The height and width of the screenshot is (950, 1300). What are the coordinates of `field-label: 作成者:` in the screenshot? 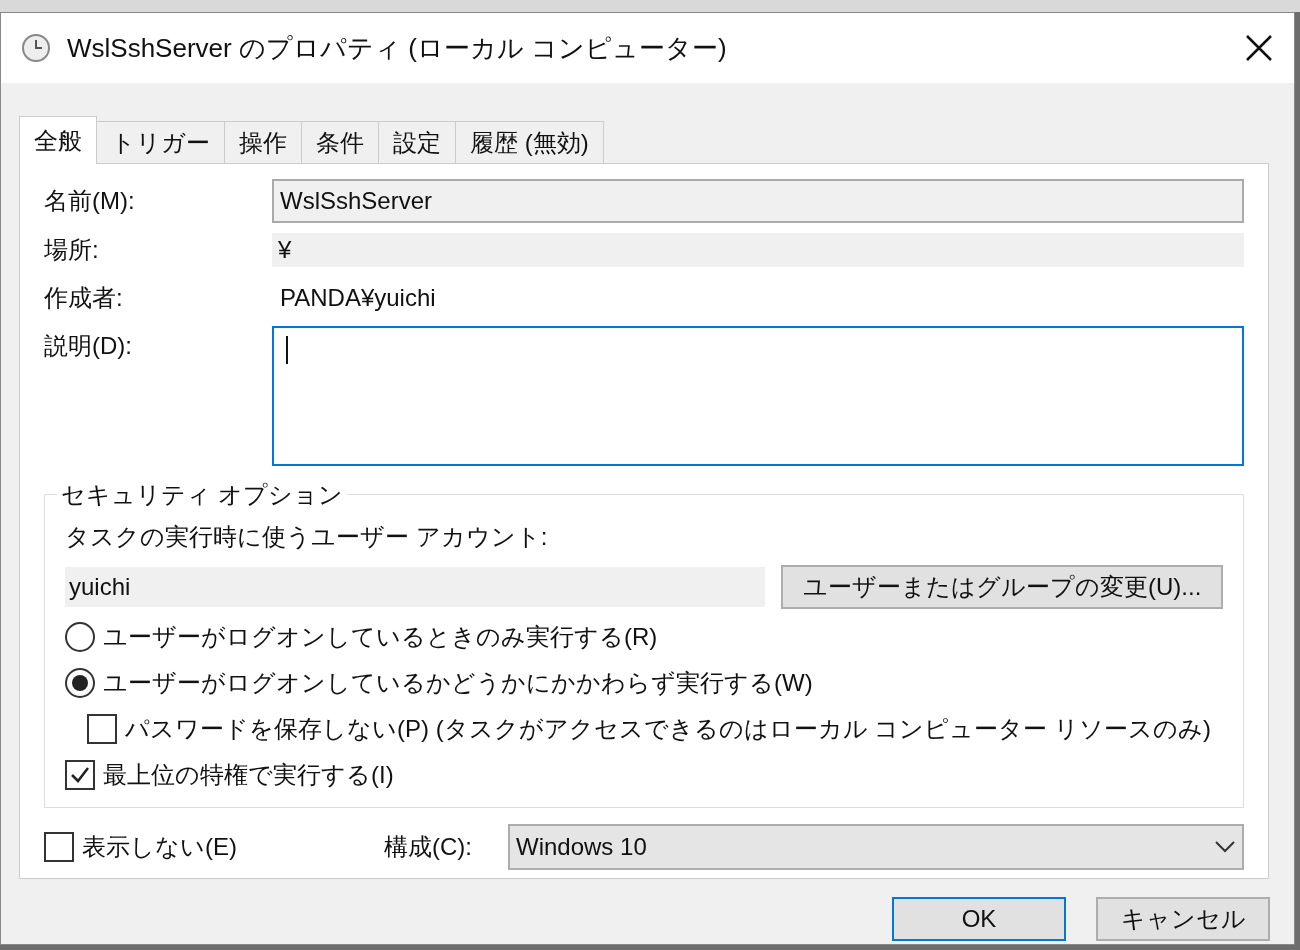 It's located at (84, 298).